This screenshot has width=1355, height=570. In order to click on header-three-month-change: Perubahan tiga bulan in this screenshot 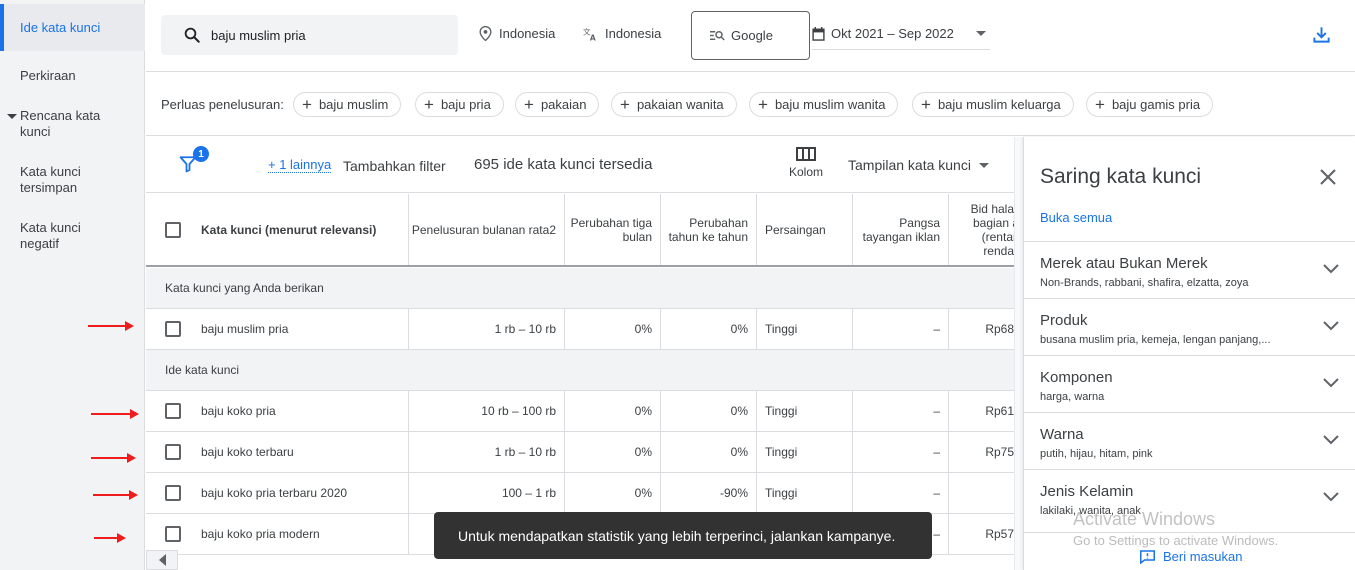, I will do `click(613, 229)`.